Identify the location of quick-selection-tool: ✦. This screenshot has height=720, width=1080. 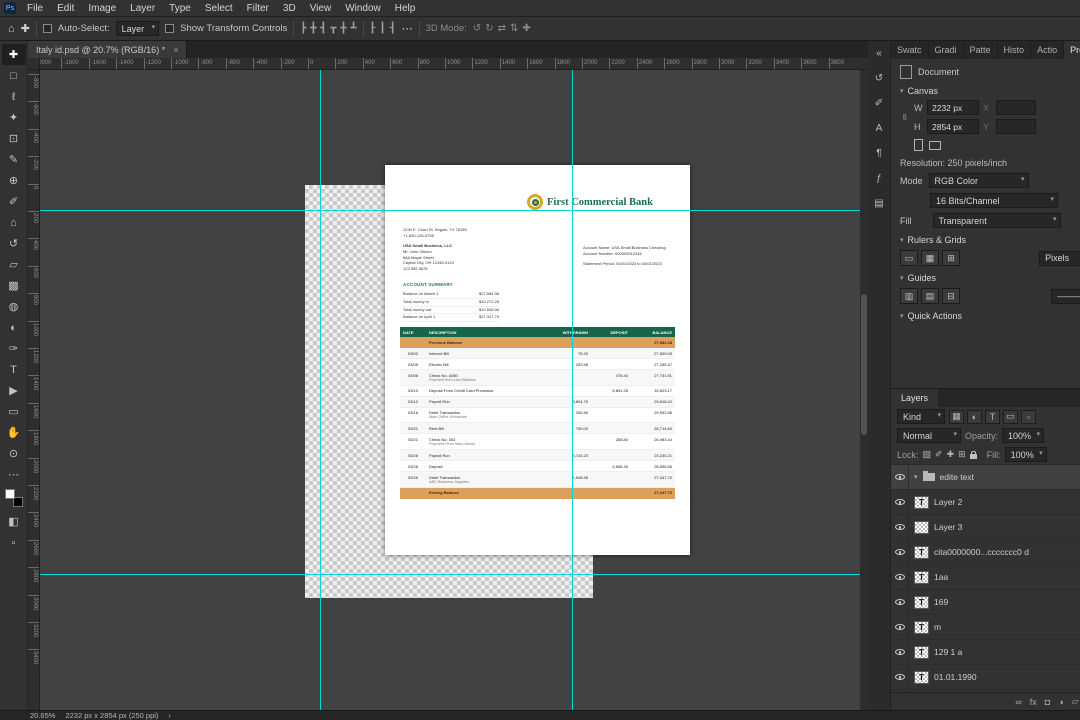
(14, 117).